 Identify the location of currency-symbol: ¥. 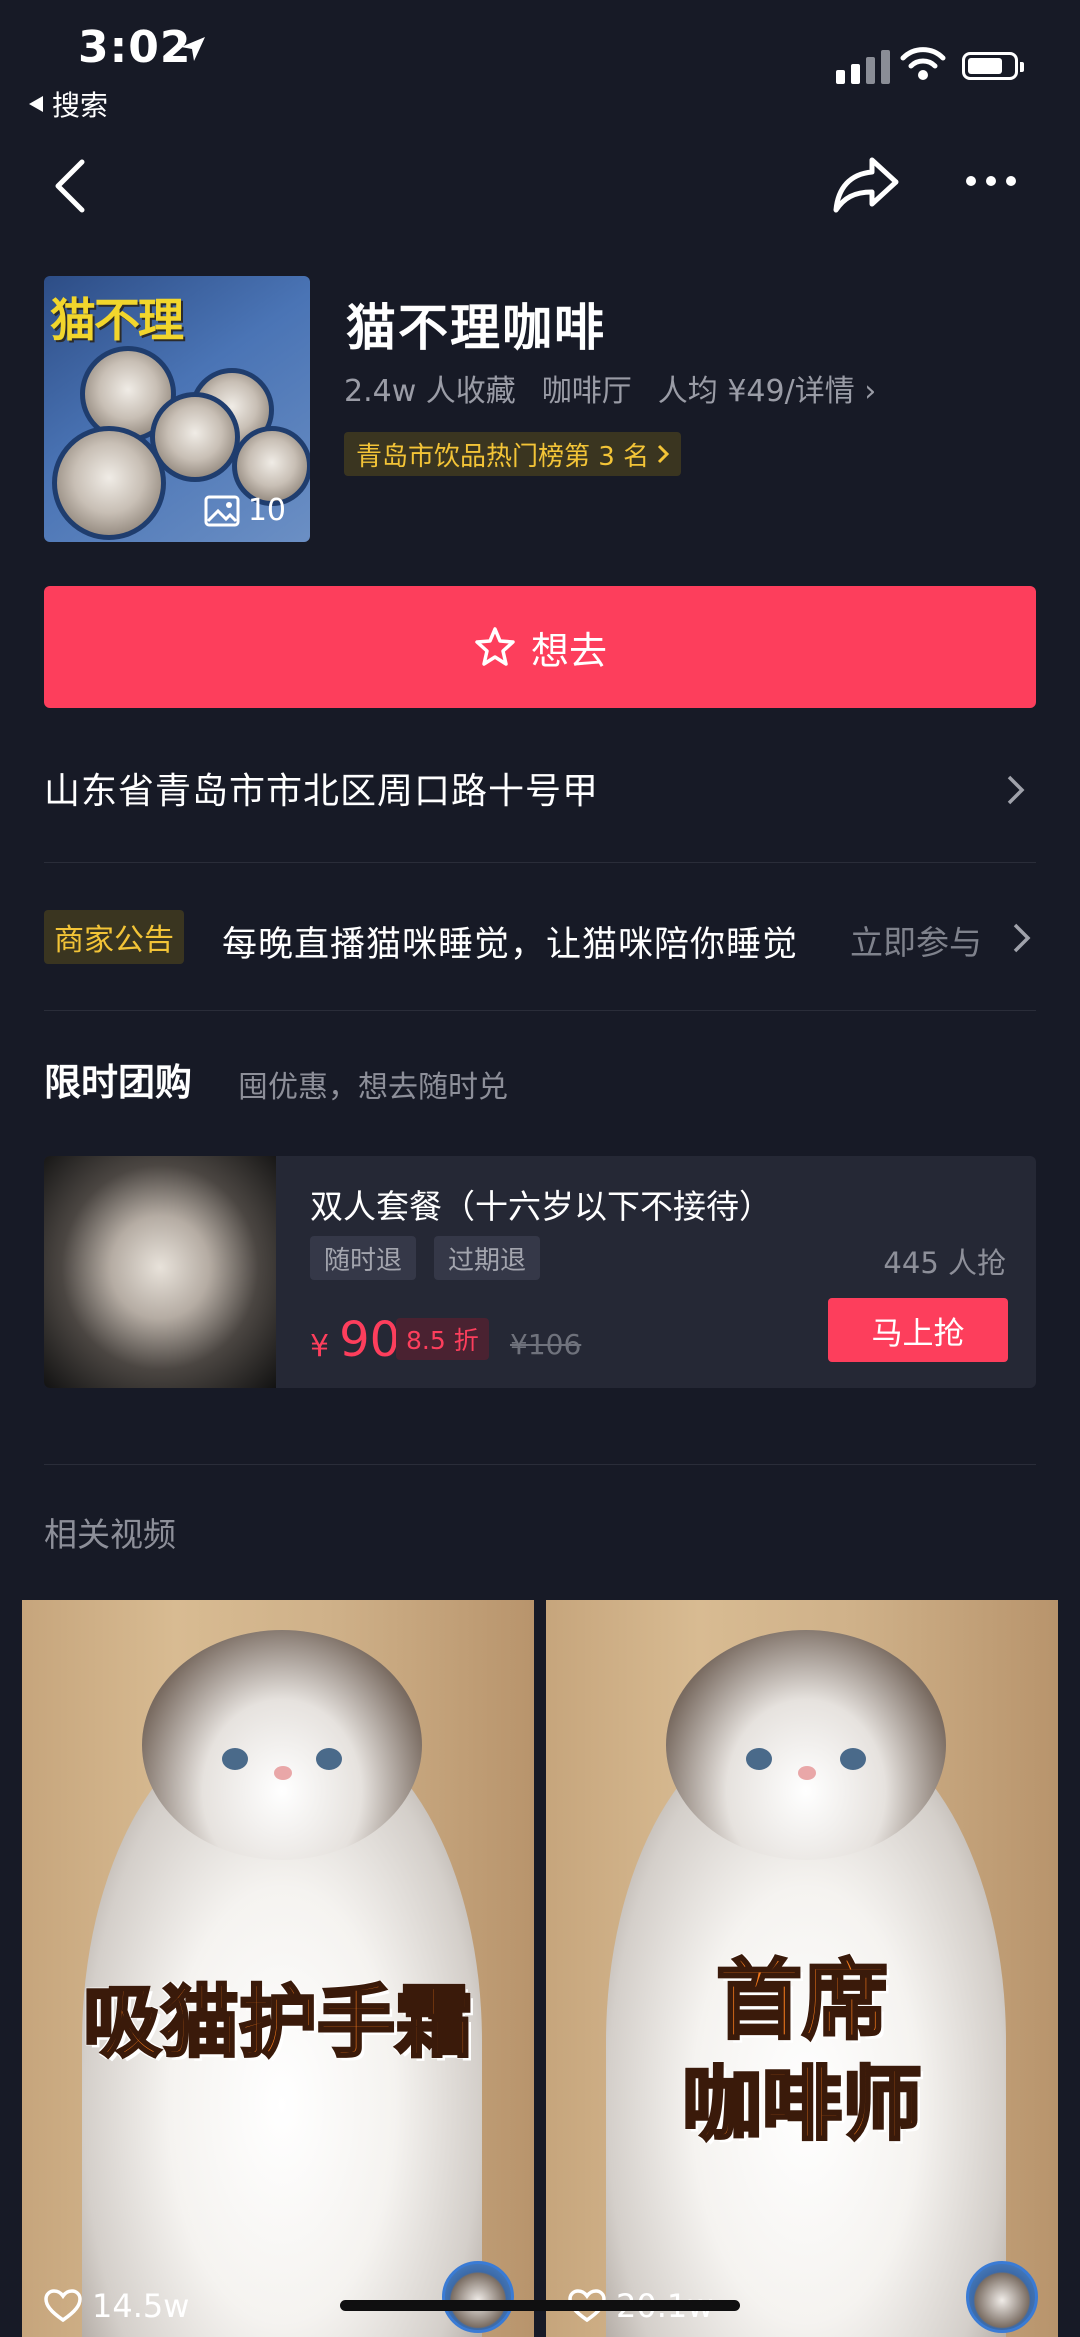
(320, 1346).